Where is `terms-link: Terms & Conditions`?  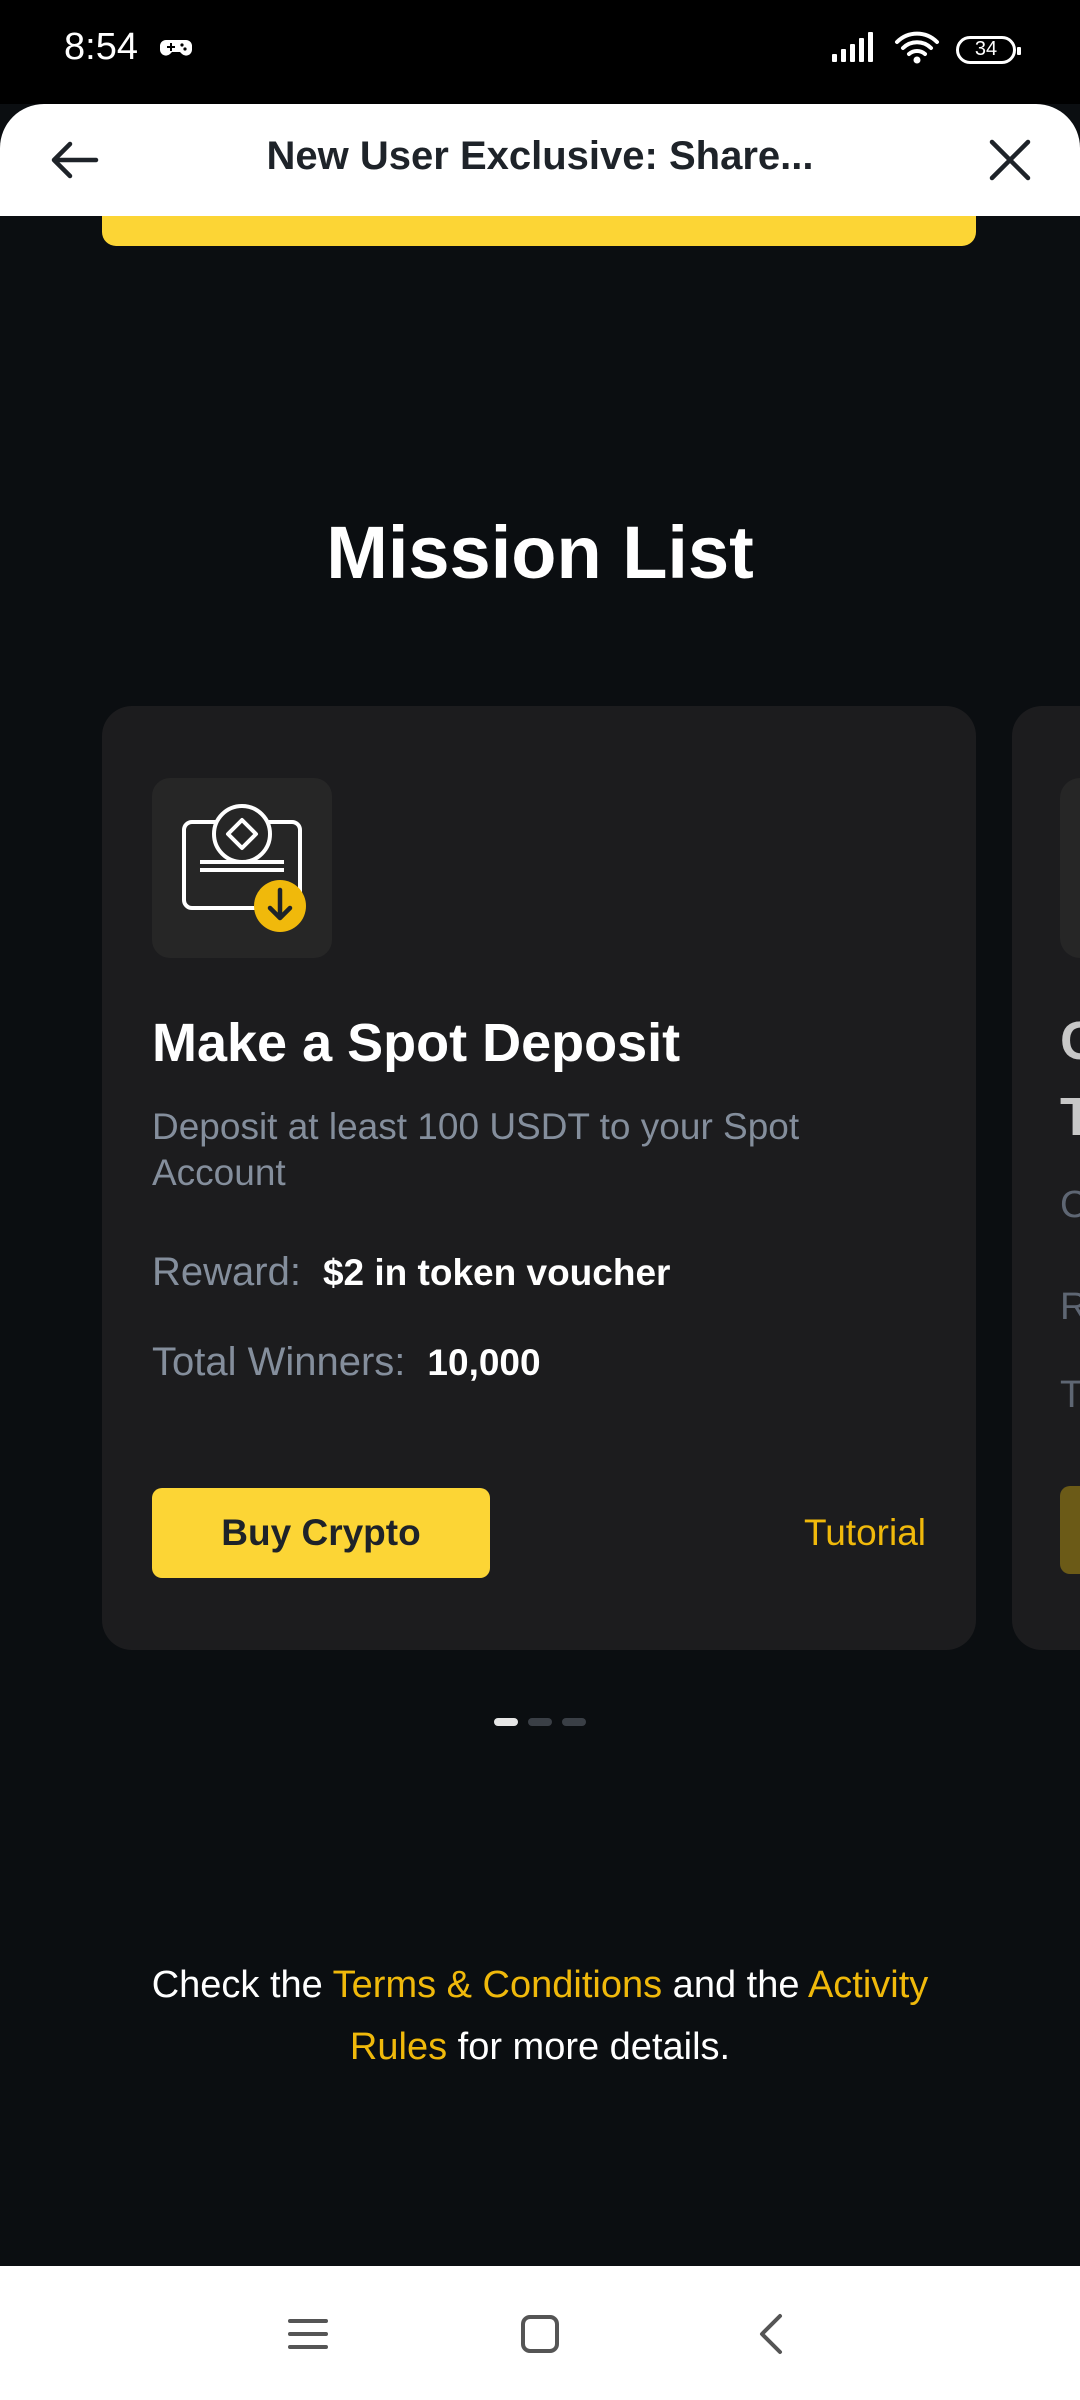
terms-link: Terms & Conditions is located at coordinates (497, 1985).